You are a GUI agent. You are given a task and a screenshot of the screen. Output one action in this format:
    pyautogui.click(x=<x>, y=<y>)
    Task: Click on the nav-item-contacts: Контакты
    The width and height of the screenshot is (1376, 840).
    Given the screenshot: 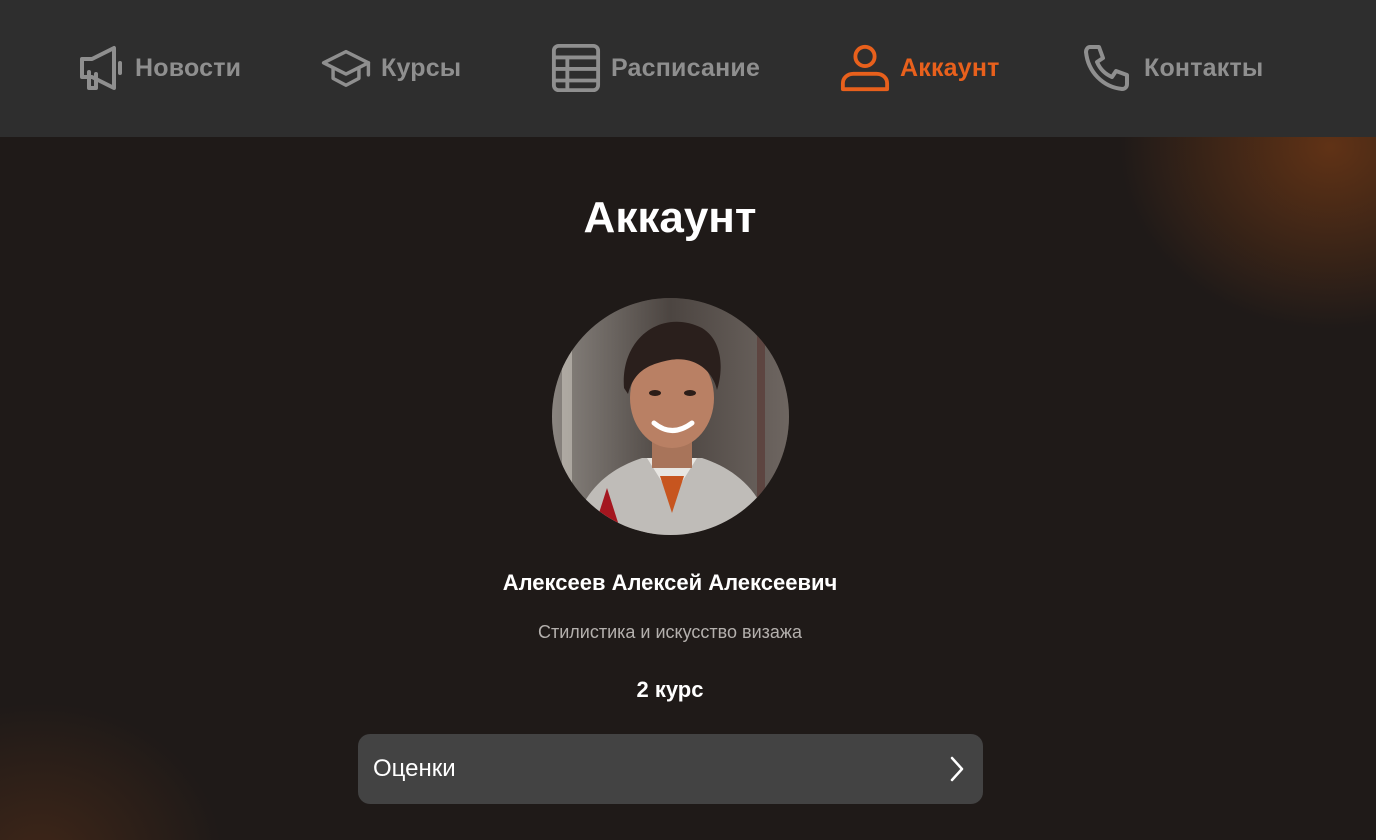 What is the action you would take?
    pyautogui.click(x=1173, y=68)
    